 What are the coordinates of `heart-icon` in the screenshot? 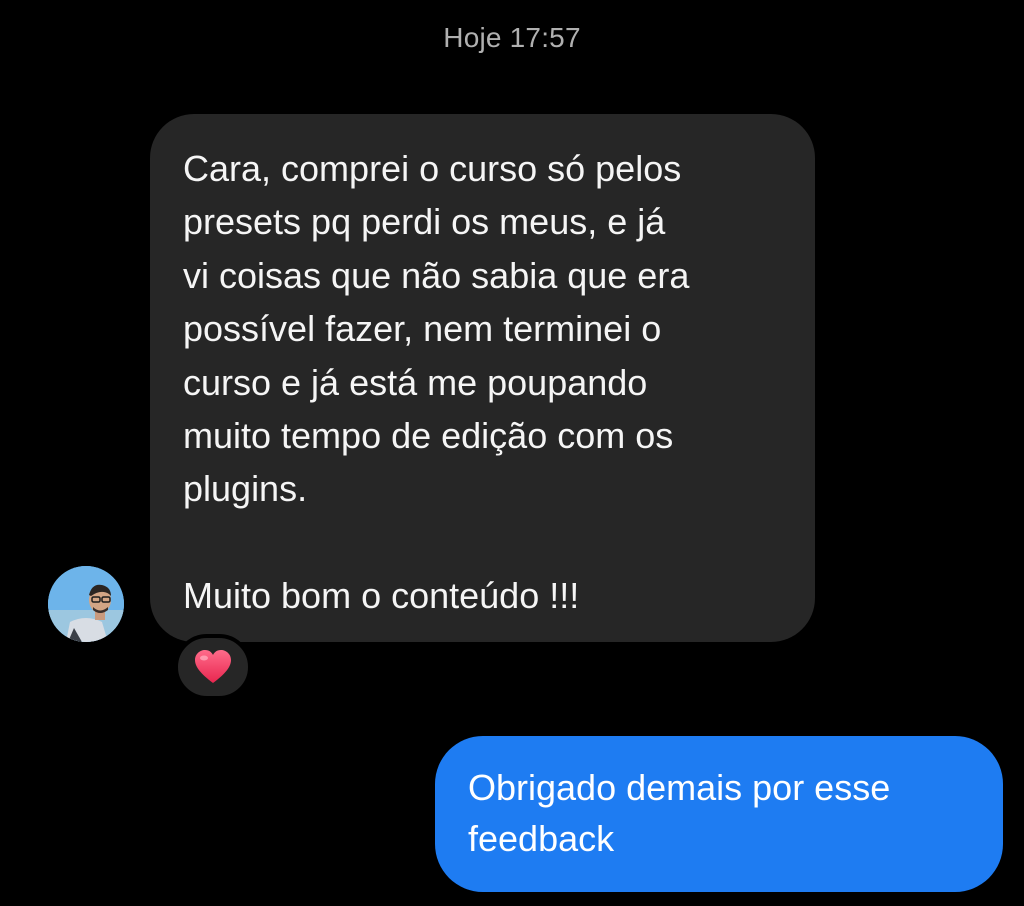 It's located at (213, 666).